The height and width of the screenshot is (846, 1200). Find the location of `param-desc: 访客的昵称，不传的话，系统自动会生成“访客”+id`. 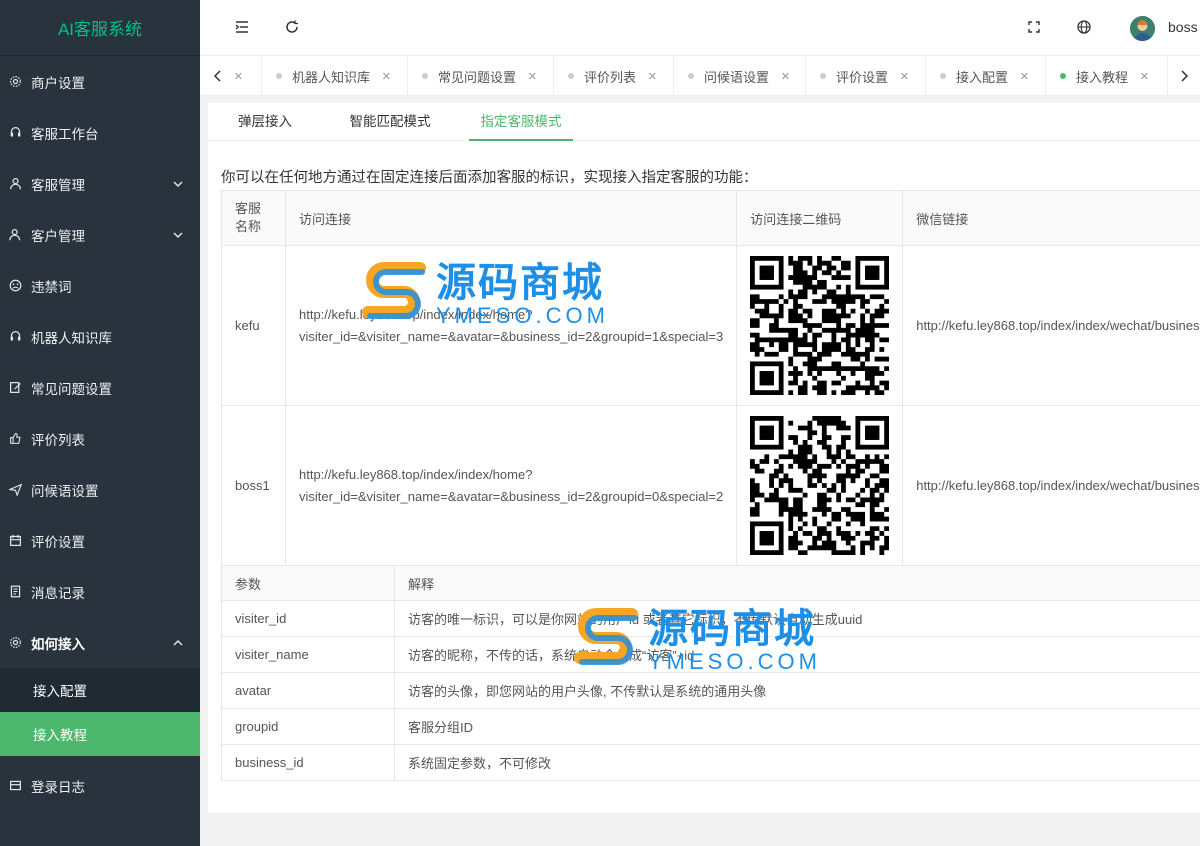

param-desc: 访客的昵称，不传的话，系统自动会生成“访客”+id is located at coordinates (797, 654).